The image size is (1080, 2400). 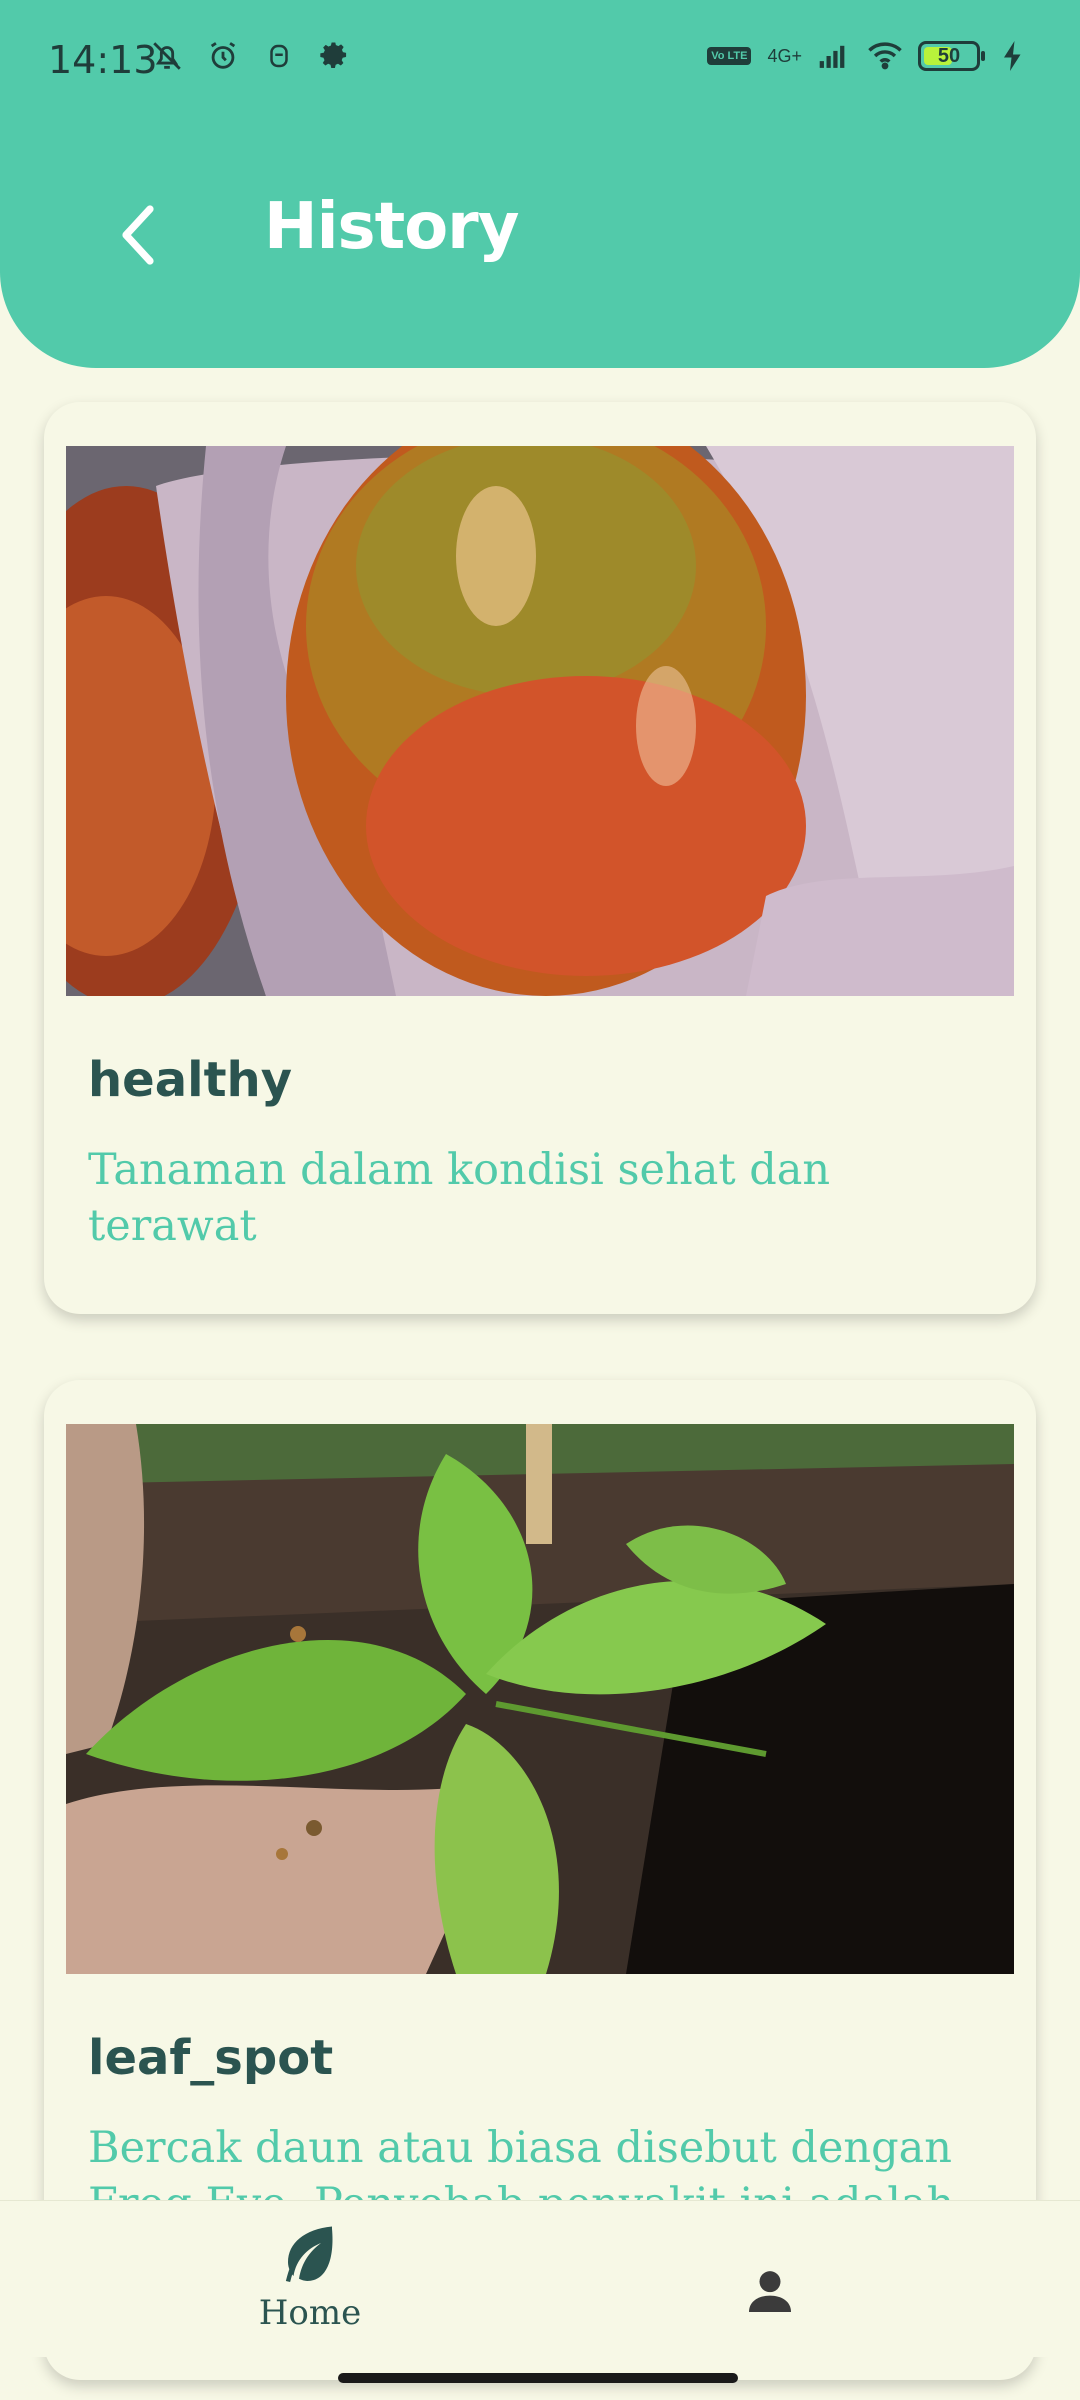 I want to click on battery-icon: 50, so click(x=951, y=56).